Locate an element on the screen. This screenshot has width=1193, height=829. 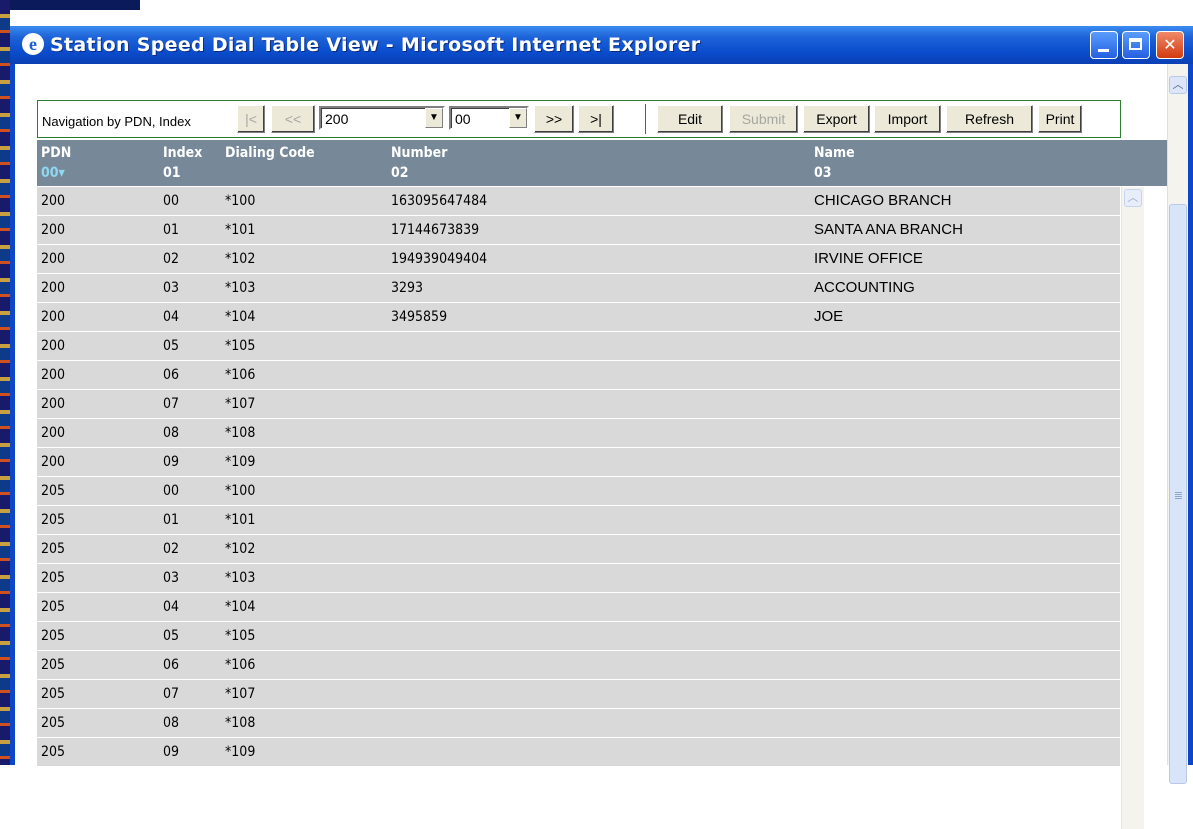
table-row: 200 08 *108 is located at coordinates (578, 433).